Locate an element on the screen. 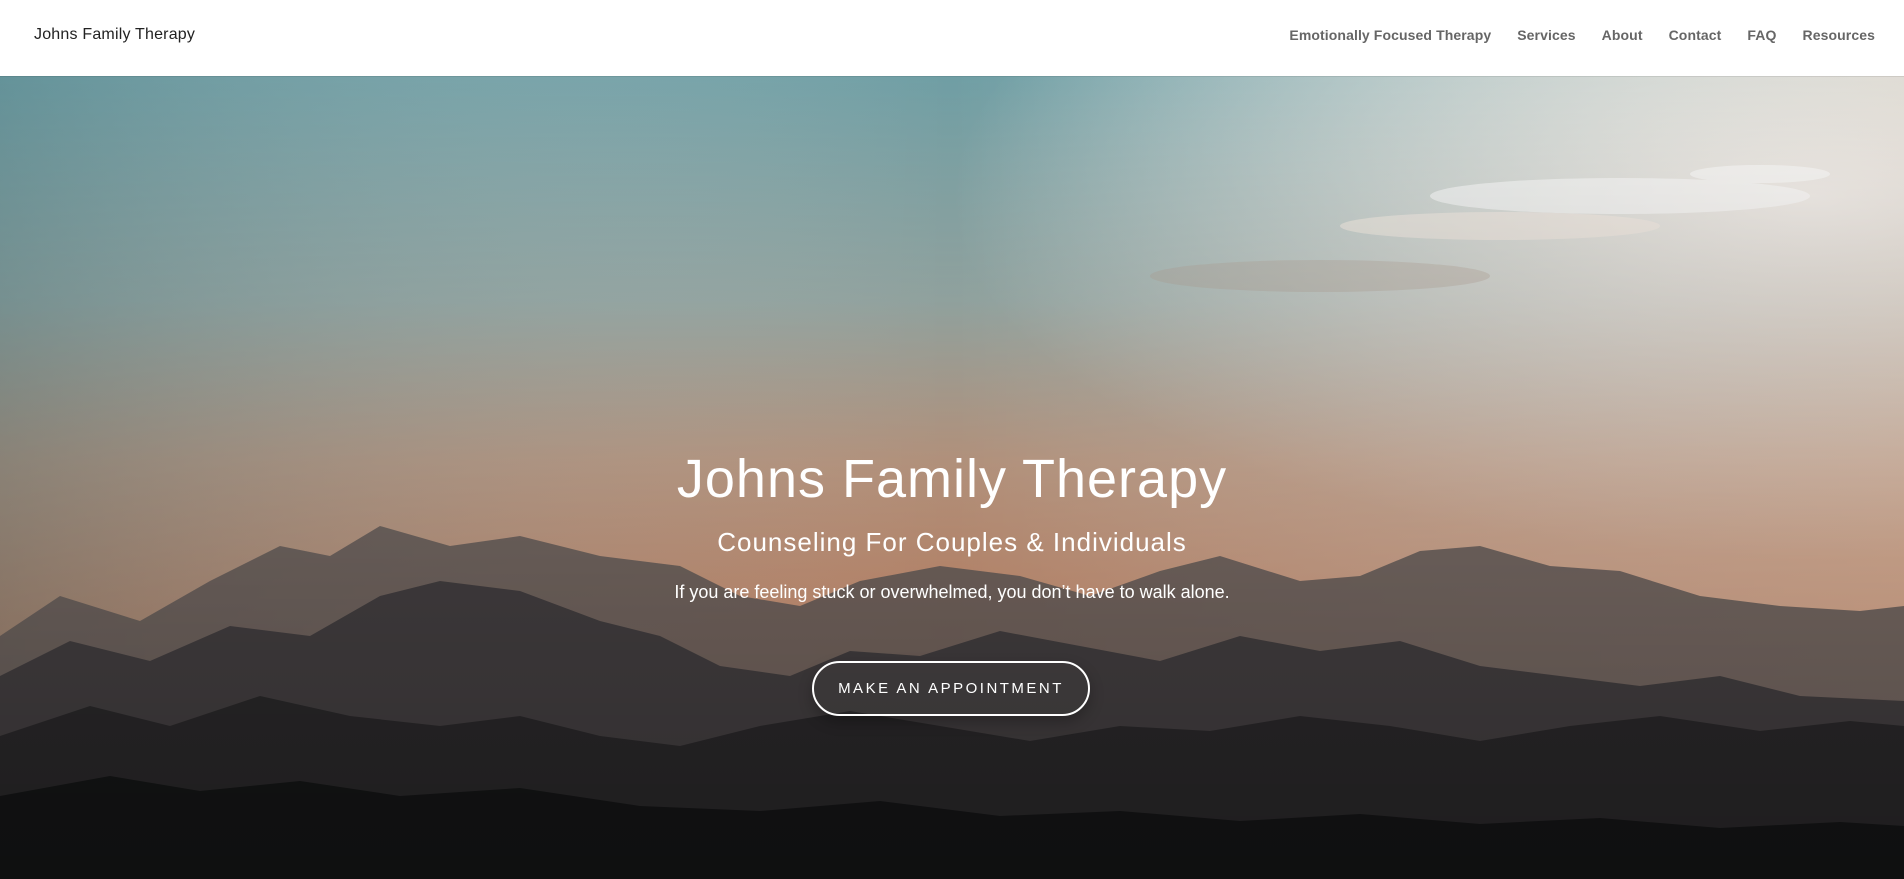  hero-subtitle: Counseling For Couples & Individuals is located at coordinates (952, 542).